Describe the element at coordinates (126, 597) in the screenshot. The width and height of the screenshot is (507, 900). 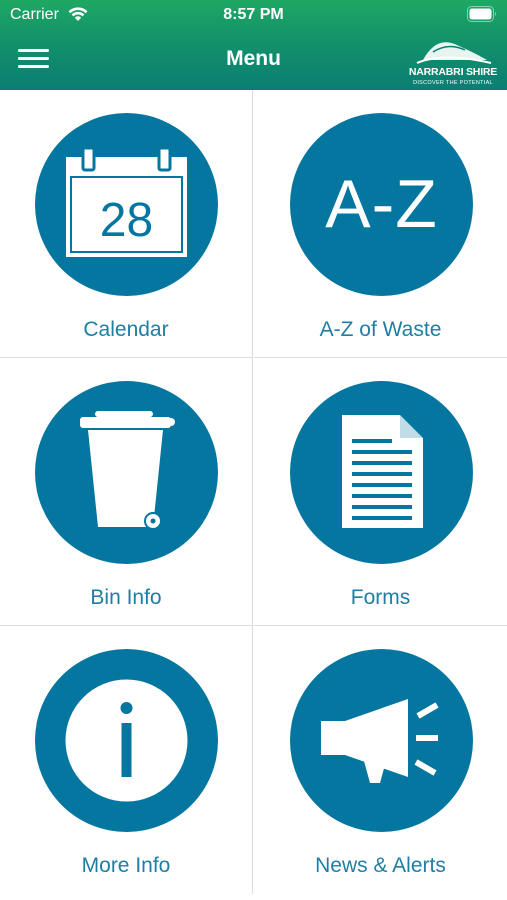
I see `bin-info-label: Bin Info` at that location.